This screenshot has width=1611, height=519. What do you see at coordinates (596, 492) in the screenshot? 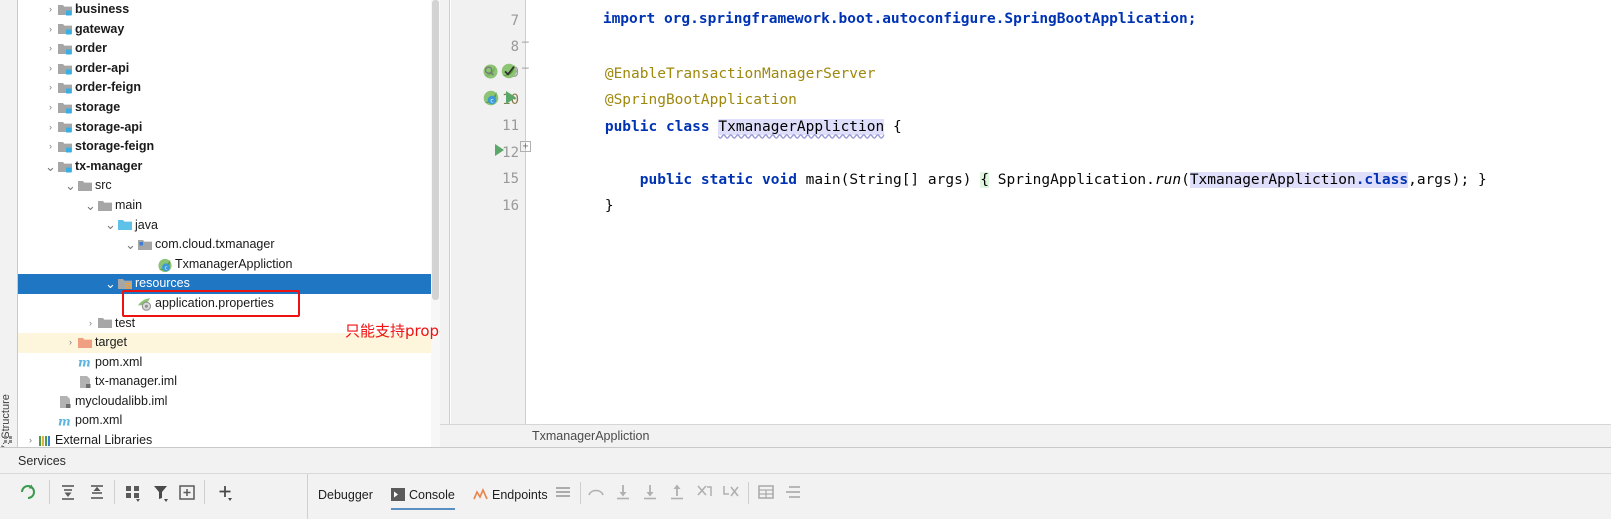
I see `step-out-icon` at bounding box center [596, 492].